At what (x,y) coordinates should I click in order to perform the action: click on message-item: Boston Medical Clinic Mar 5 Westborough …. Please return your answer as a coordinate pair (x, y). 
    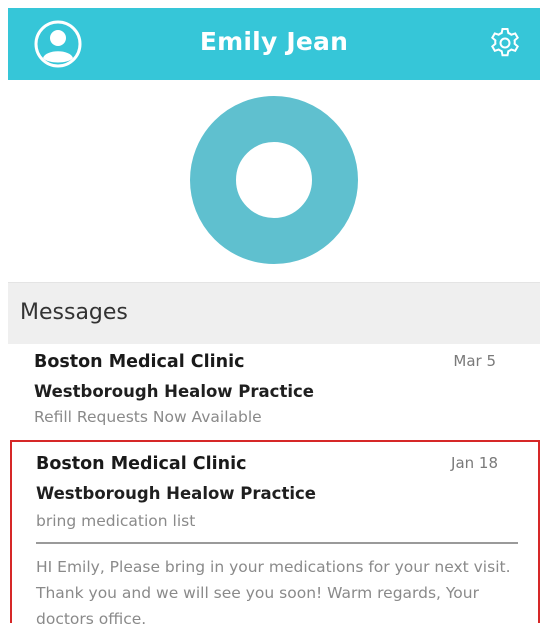
    Looking at the image, I should click on (274, 390).